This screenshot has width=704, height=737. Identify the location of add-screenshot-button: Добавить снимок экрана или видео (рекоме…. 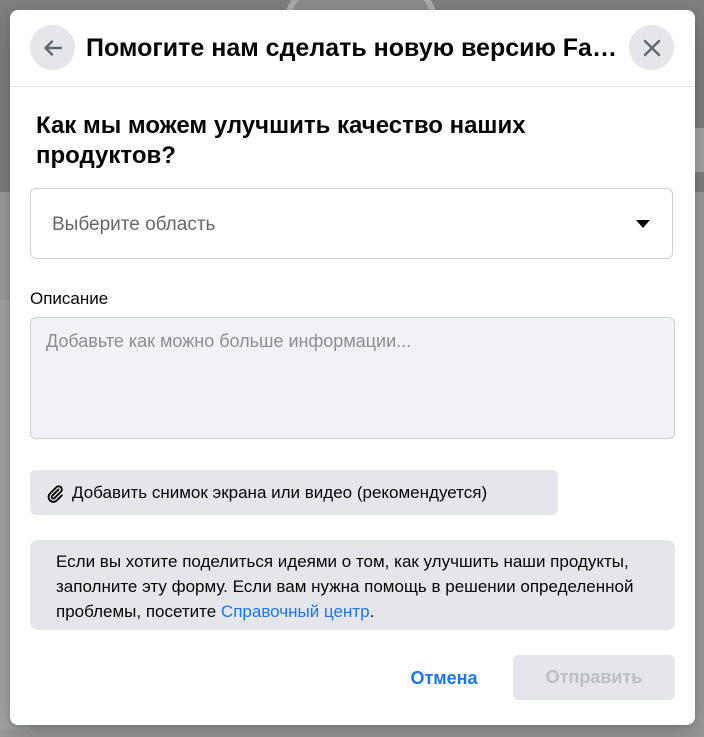
(294, 492).